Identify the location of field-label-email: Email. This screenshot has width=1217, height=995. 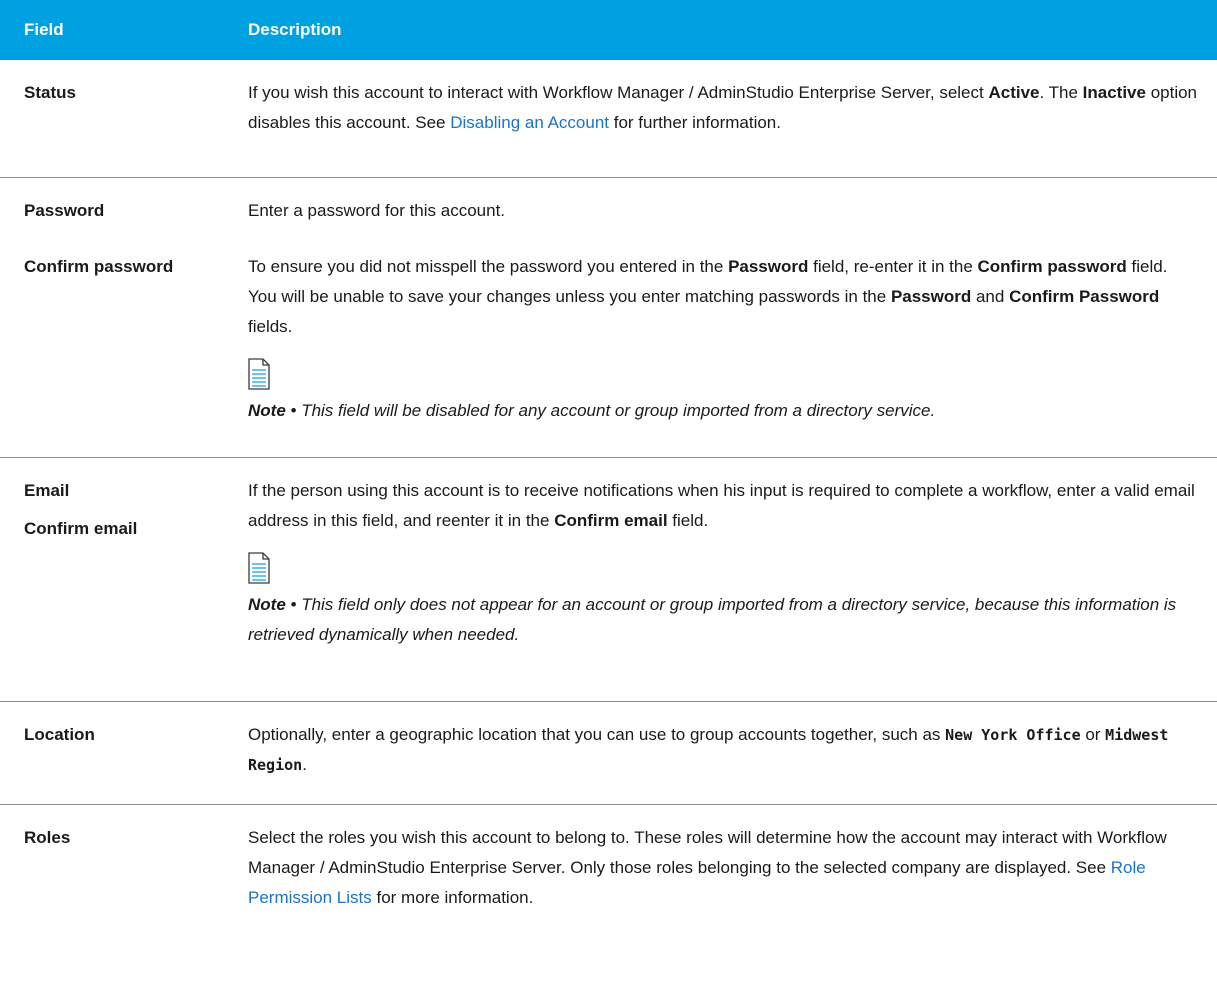
(47, 490).